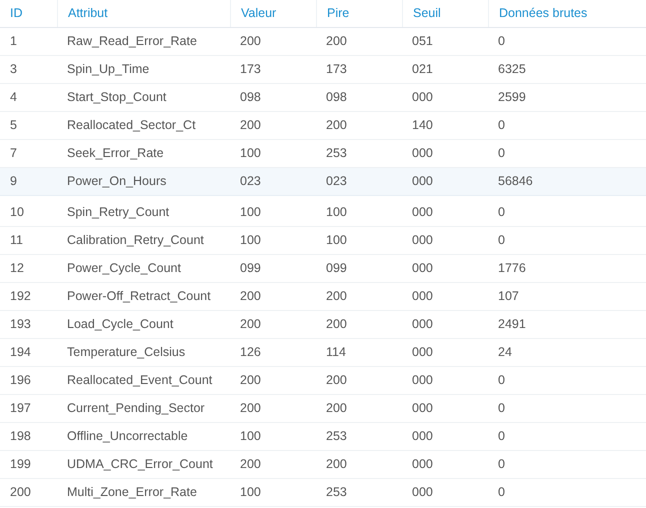  Describe the element at coordinates (140, 465) in the screenshot. I see `table-cell-text: UDMA_CRC_Error_Count` at that location.